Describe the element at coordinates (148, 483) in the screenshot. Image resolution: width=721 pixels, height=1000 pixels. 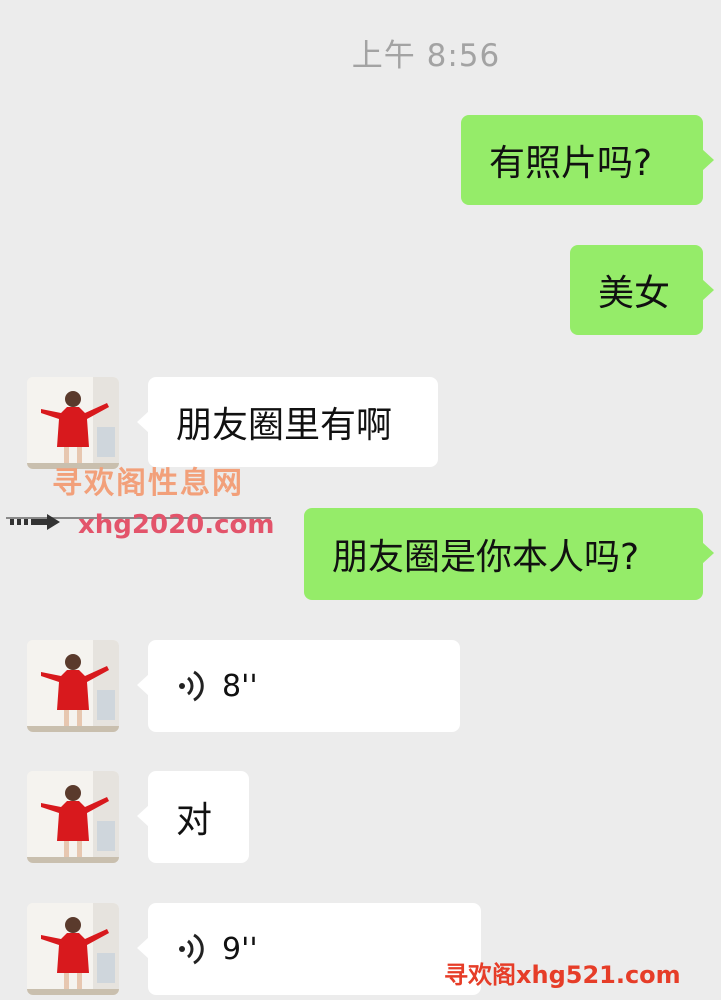
I see `watermark-site-name: 寻欢阁性息网` at that location.